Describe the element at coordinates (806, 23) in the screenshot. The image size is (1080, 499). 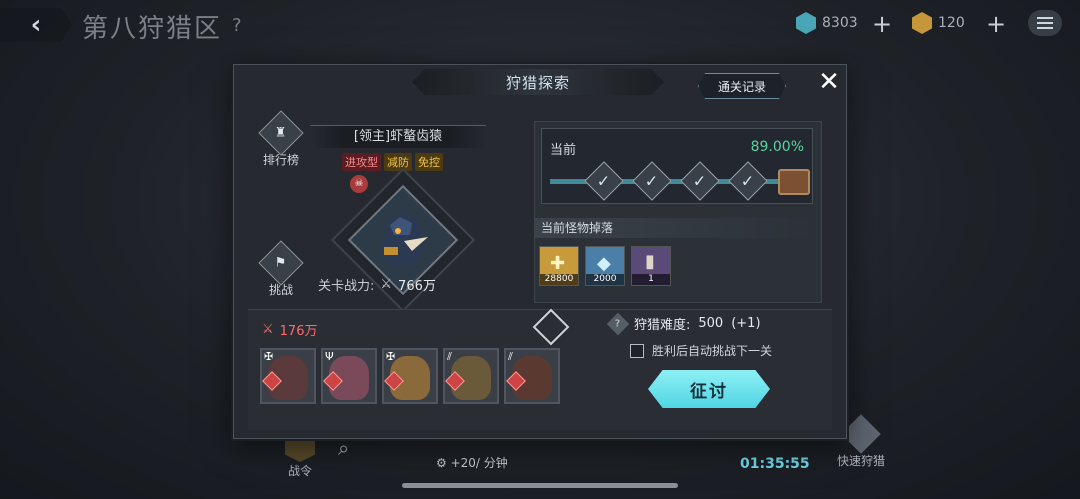
I see `crystal-icon` at that location.